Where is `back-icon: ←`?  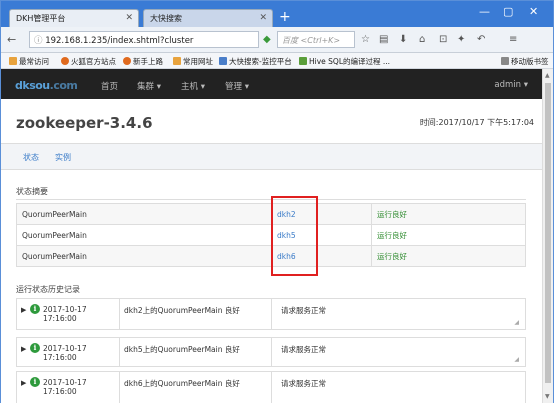 back-icon: ← is located at coordinates (11, 39).